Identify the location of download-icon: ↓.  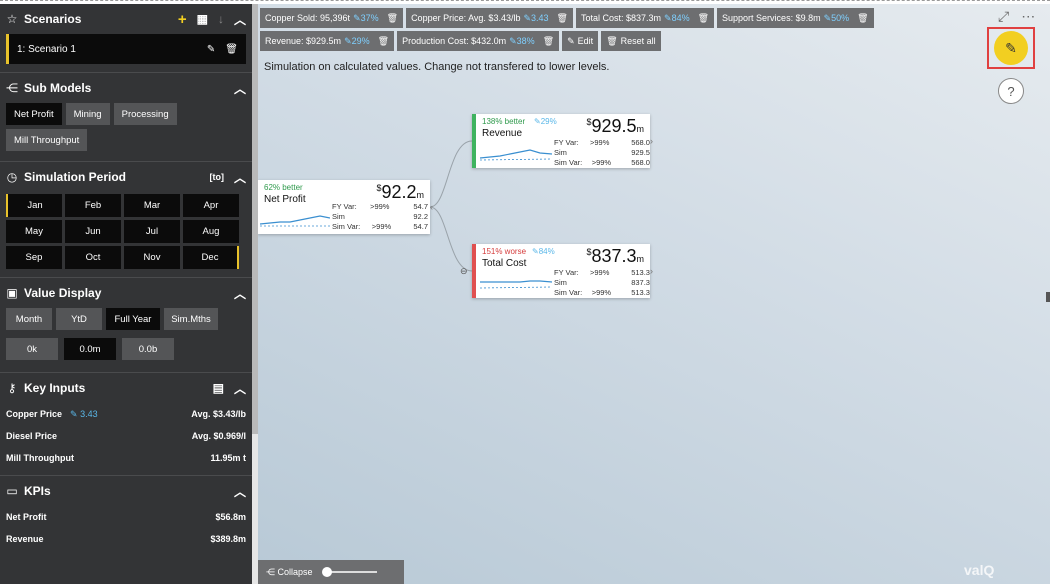
(221, 19).